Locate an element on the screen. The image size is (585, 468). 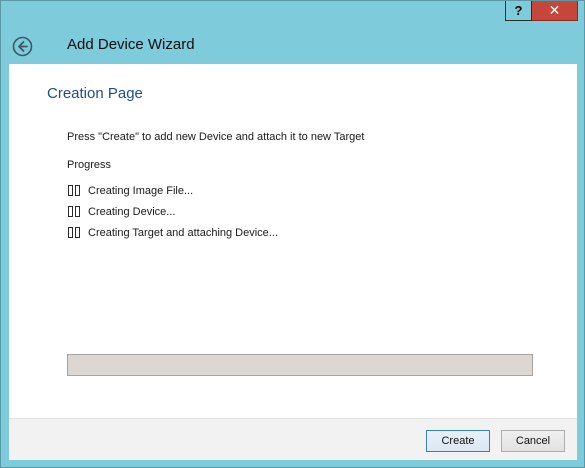
create-button: Create is located at coordinates (458, 441).